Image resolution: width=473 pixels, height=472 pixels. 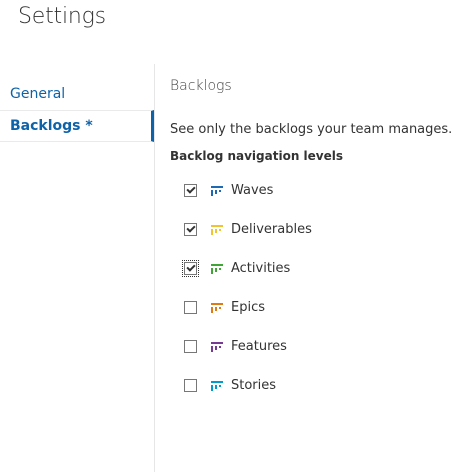 I want to click on level-label: Stories, so click(x=254, y=385).